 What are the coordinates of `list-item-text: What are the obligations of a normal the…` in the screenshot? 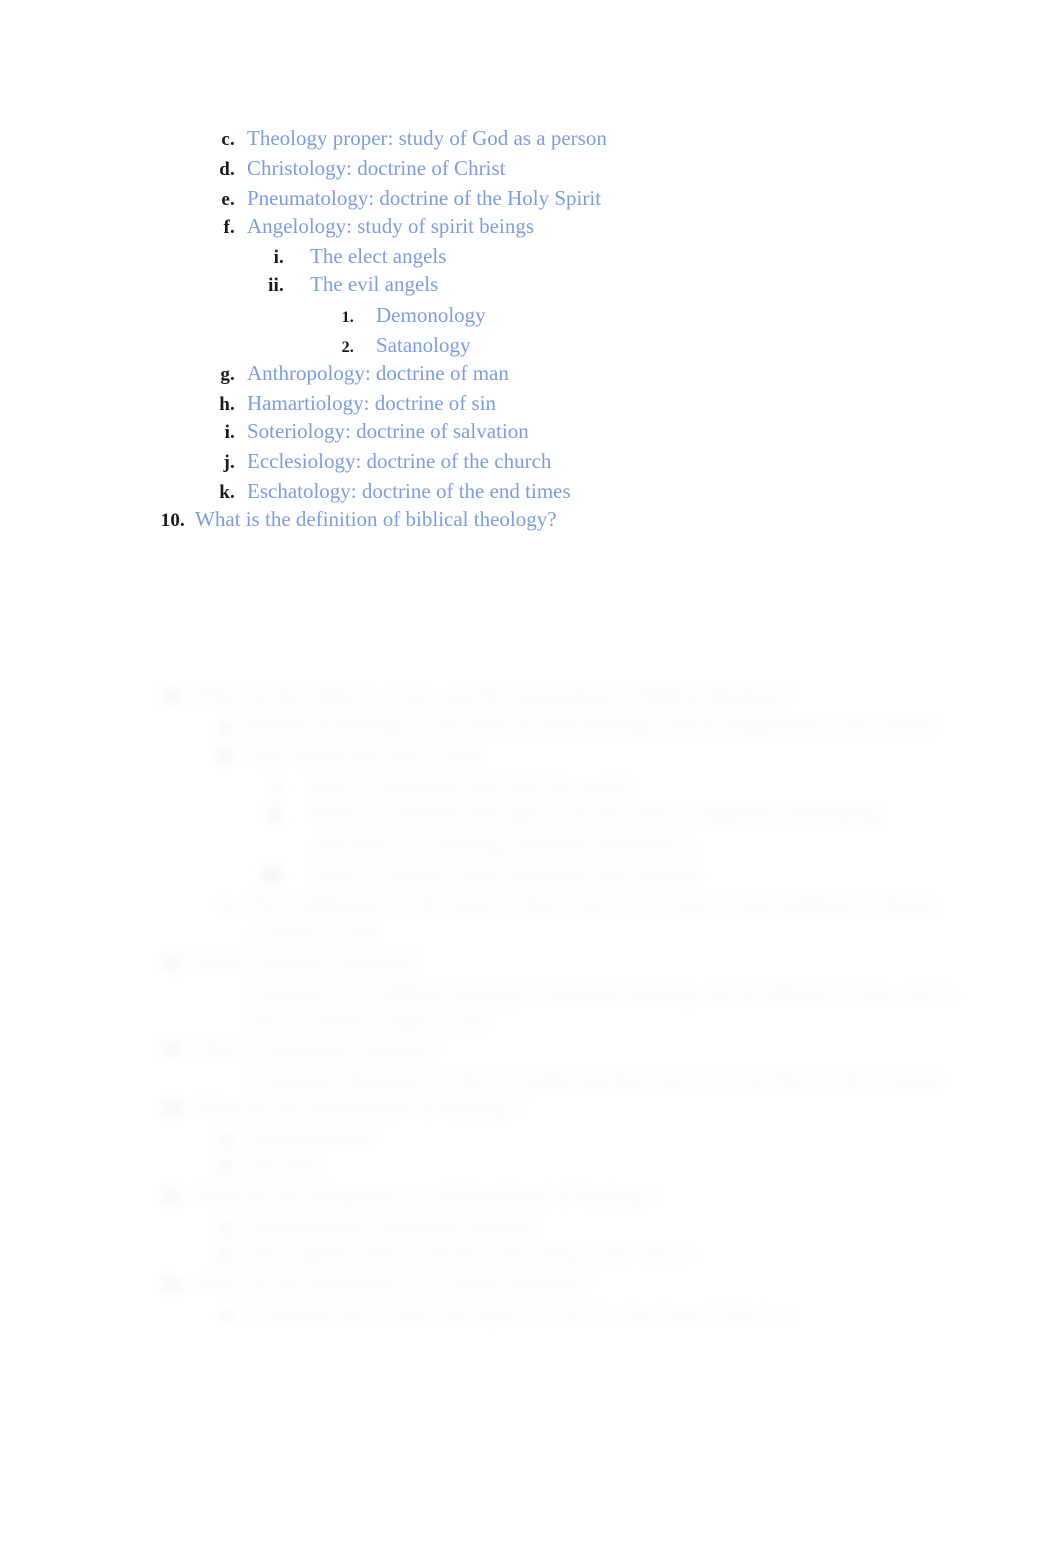 It's located at (393, 1283).